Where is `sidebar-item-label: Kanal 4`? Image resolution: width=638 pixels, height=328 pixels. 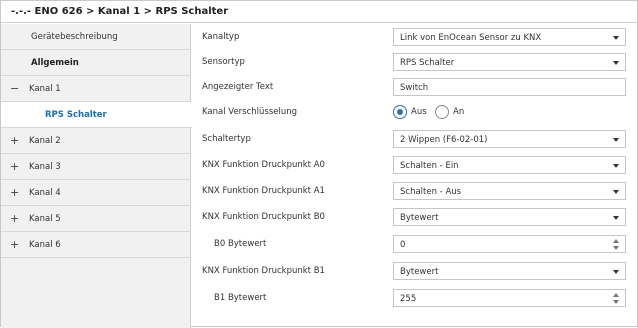
sidebar-item-label: Kanal 4 is located at coordinates (45, 193).